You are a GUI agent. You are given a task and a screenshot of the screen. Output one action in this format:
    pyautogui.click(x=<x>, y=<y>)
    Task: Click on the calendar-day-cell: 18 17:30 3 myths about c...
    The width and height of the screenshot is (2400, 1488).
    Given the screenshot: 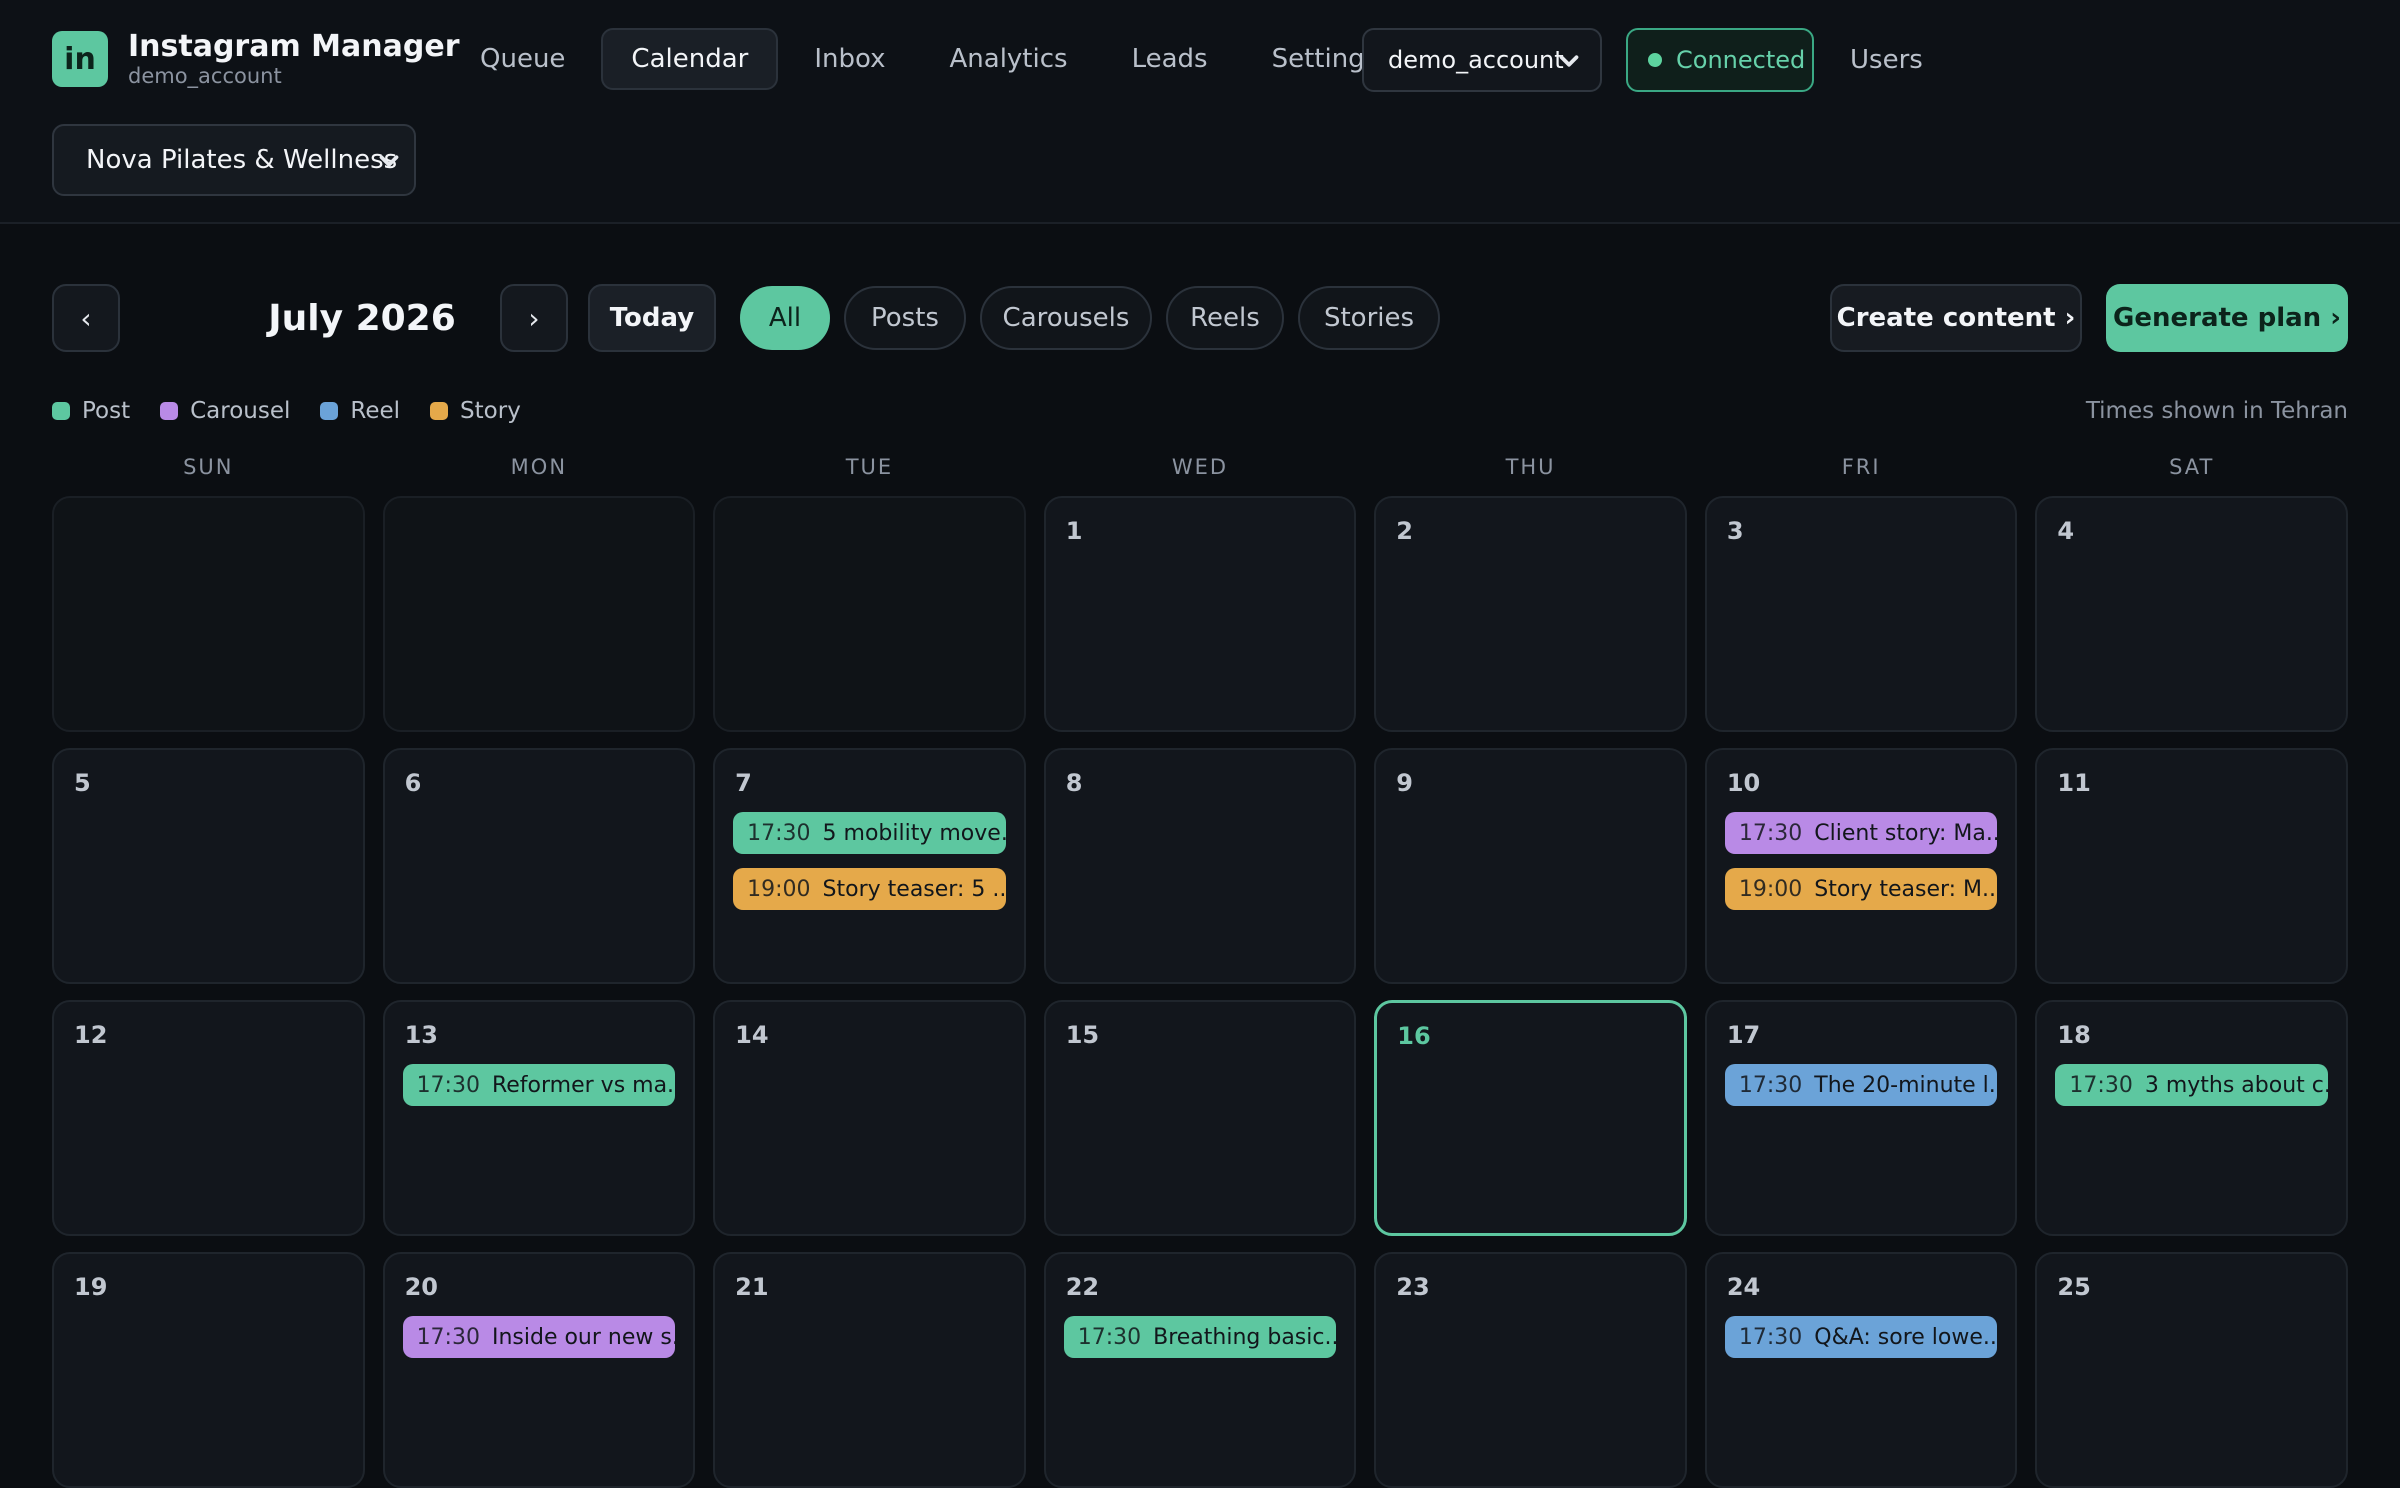 What is the action you would take?
    pyautogui.click(x=2191, y=1118)
    